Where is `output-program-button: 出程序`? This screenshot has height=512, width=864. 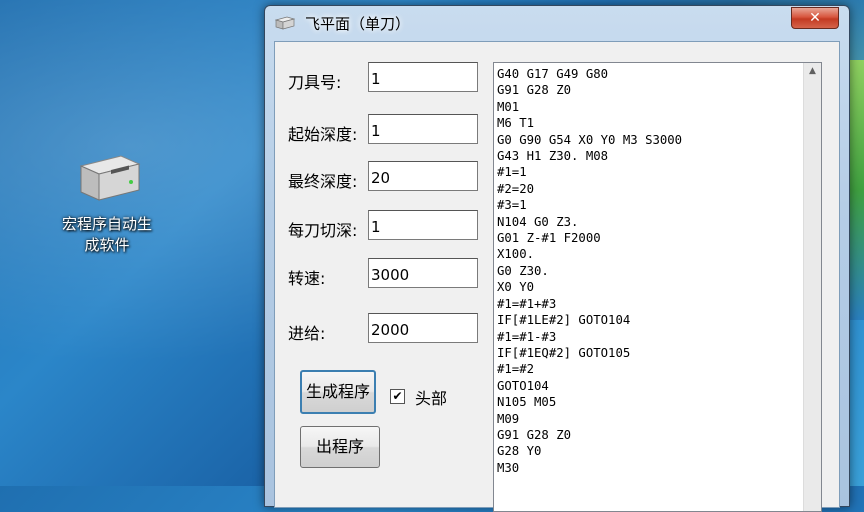
output-program-button: 出程序 is located at coordinates (340, 447).